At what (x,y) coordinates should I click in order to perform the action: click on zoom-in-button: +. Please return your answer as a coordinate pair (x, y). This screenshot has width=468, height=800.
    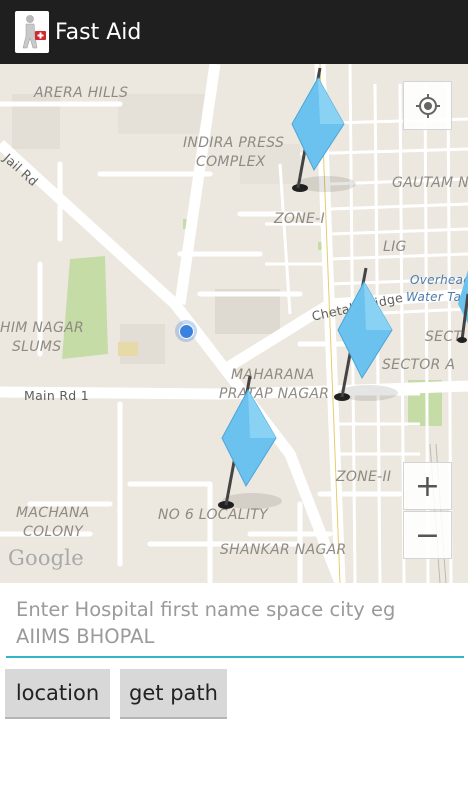
    Looking at the image, I should click on (427, 486).